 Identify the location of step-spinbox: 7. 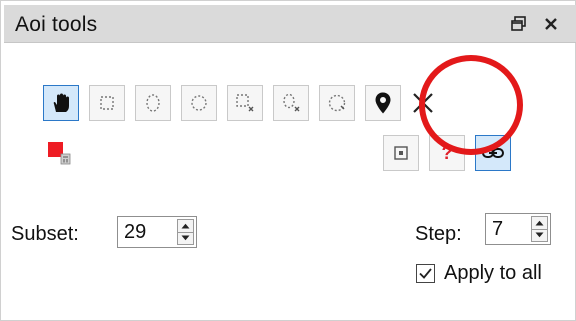
(518, 229).